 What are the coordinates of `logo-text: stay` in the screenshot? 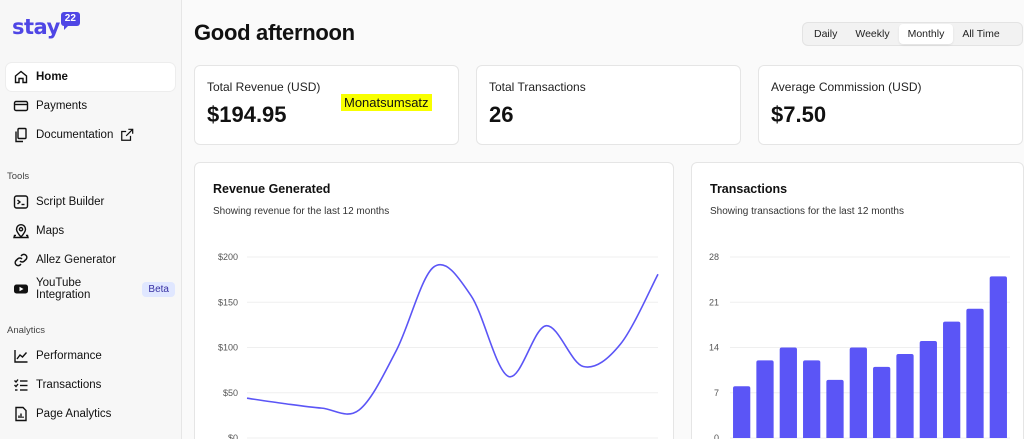 It's located at (36, 27).